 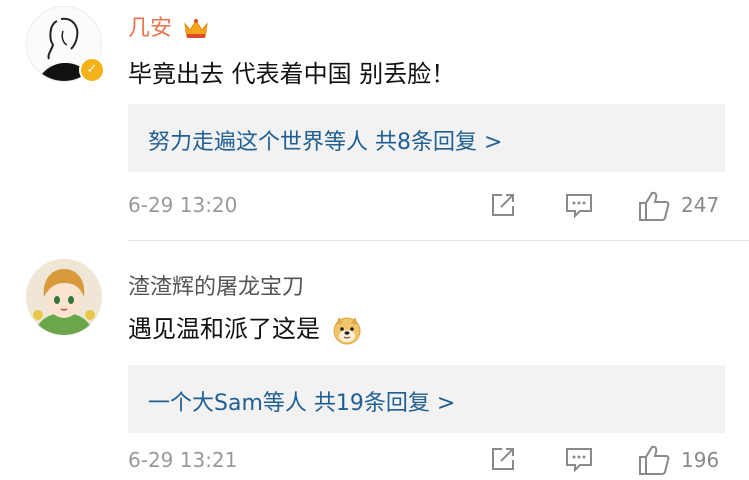 What do you see at coordinates (196, 28) in the screenshot?
I see `vip-crown-icon` at bounding box center [196, 28].